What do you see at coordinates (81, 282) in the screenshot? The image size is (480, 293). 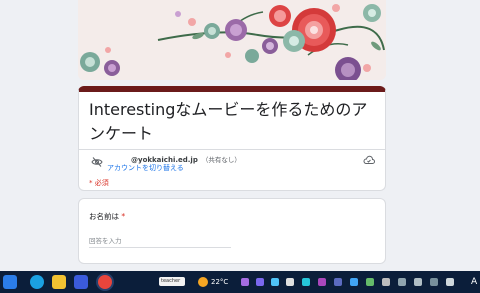 I see `app-icon` at bounding box center [81, 282].